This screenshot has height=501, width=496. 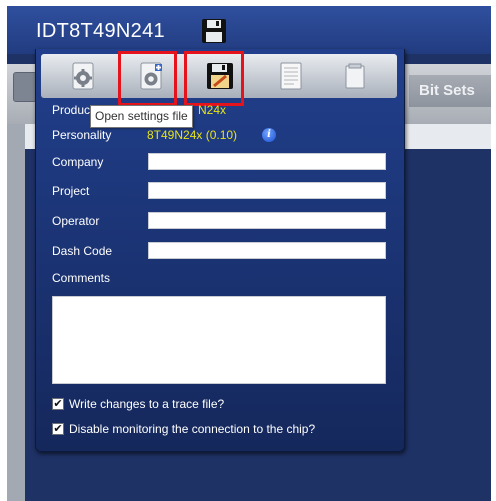 What do you see at coordinates (76, 221) in the screenshot?
I see `operator-label: Operator` at bounding box center [76, 221].